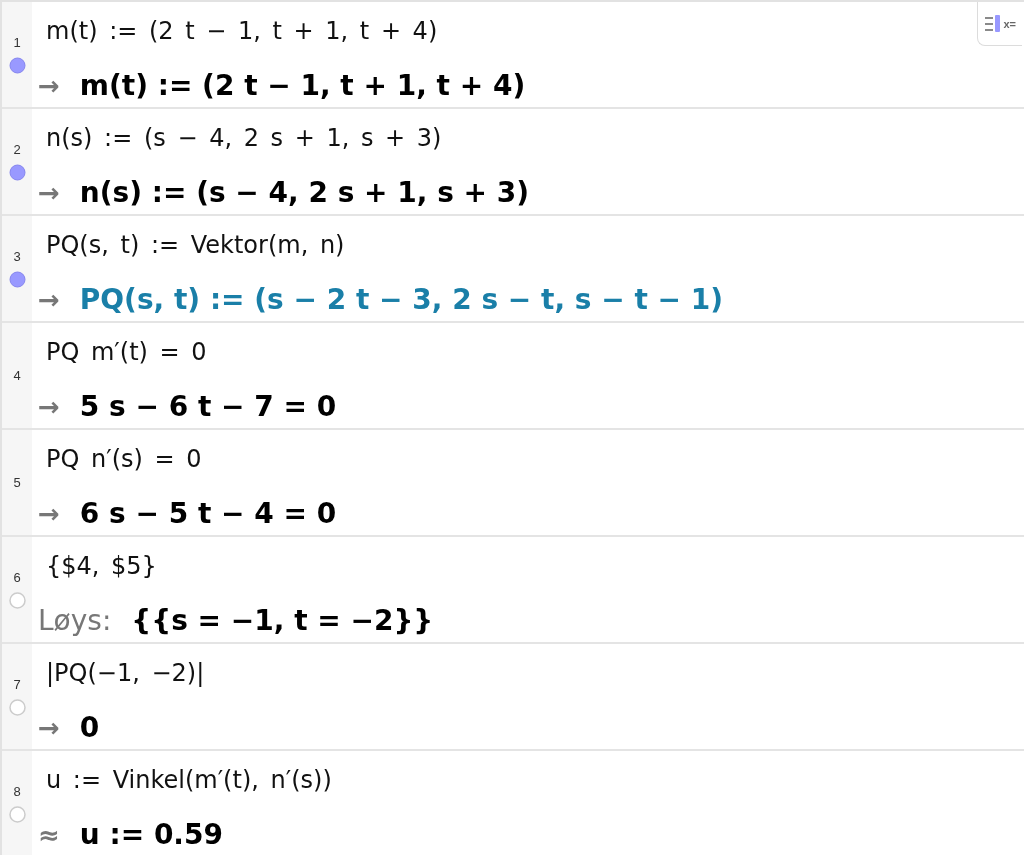 This screenshot has height=855, width=1024. Describe the element at coordinates (126, 352) in the screenshot. I see `input-expression: PQ m′(t) = 0` at that location.